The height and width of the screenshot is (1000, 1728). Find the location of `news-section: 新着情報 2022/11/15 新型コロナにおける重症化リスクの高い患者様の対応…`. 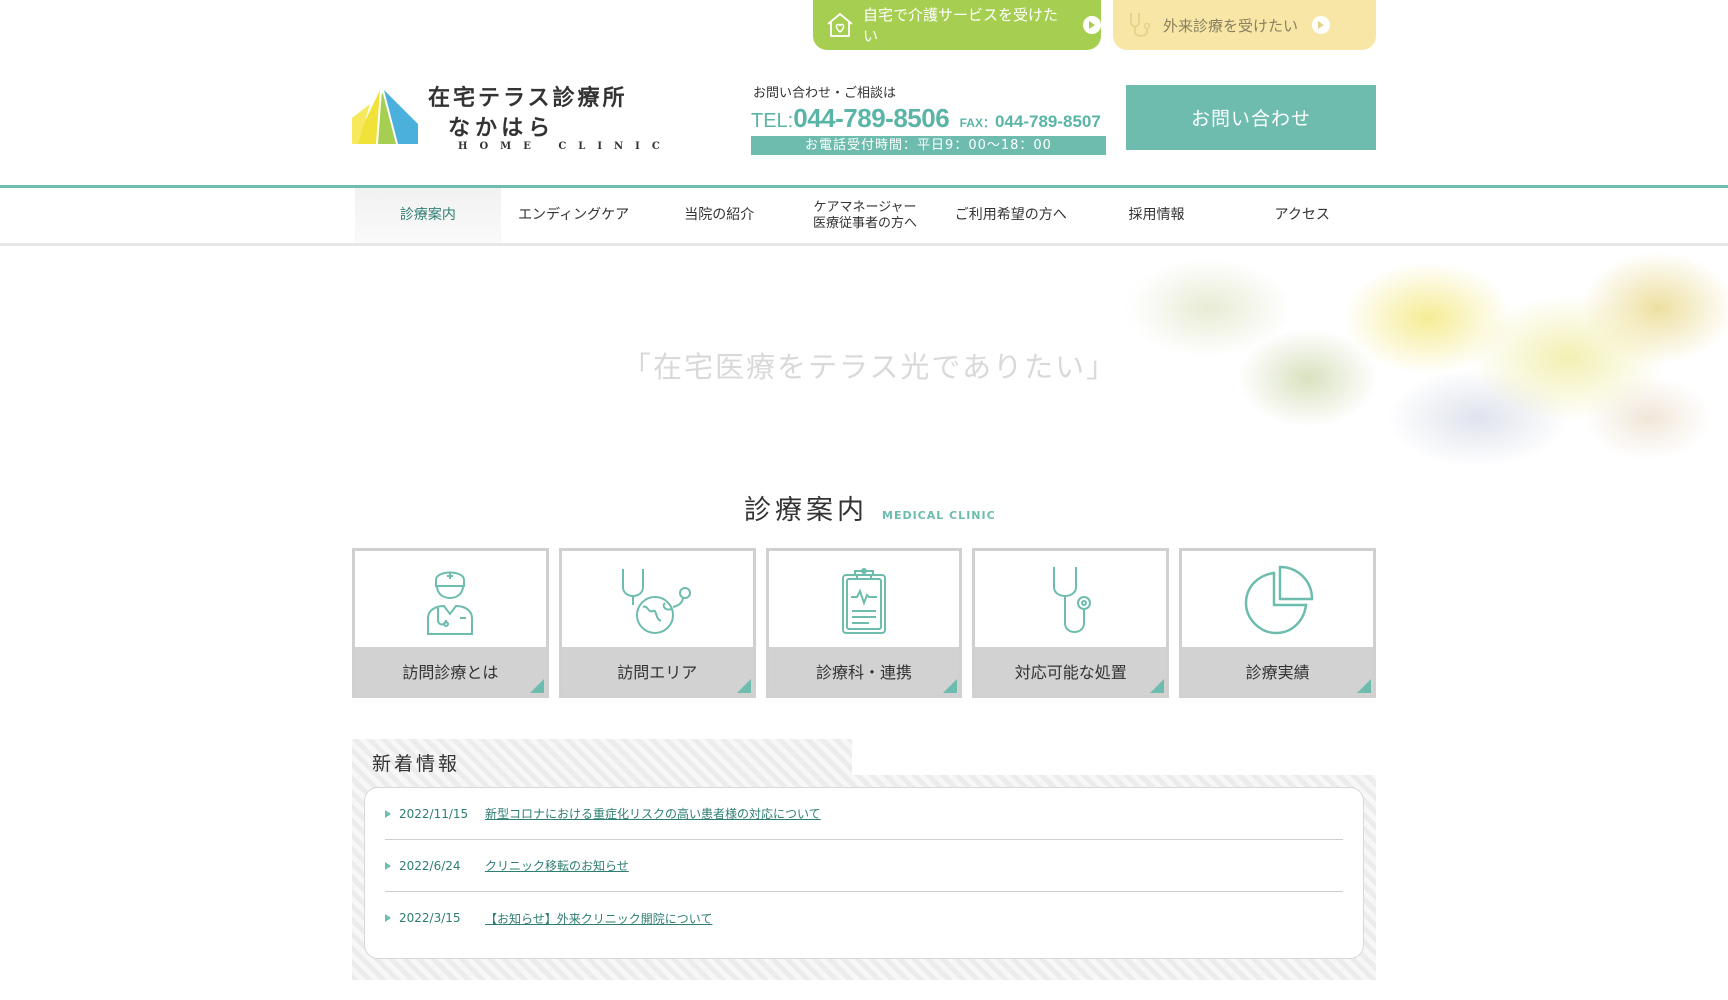

news-section: 新着情報 2022/11/15 新型コロナにおける重症化リスクの高い患者様の対応… is located at coordinates (864, 859).